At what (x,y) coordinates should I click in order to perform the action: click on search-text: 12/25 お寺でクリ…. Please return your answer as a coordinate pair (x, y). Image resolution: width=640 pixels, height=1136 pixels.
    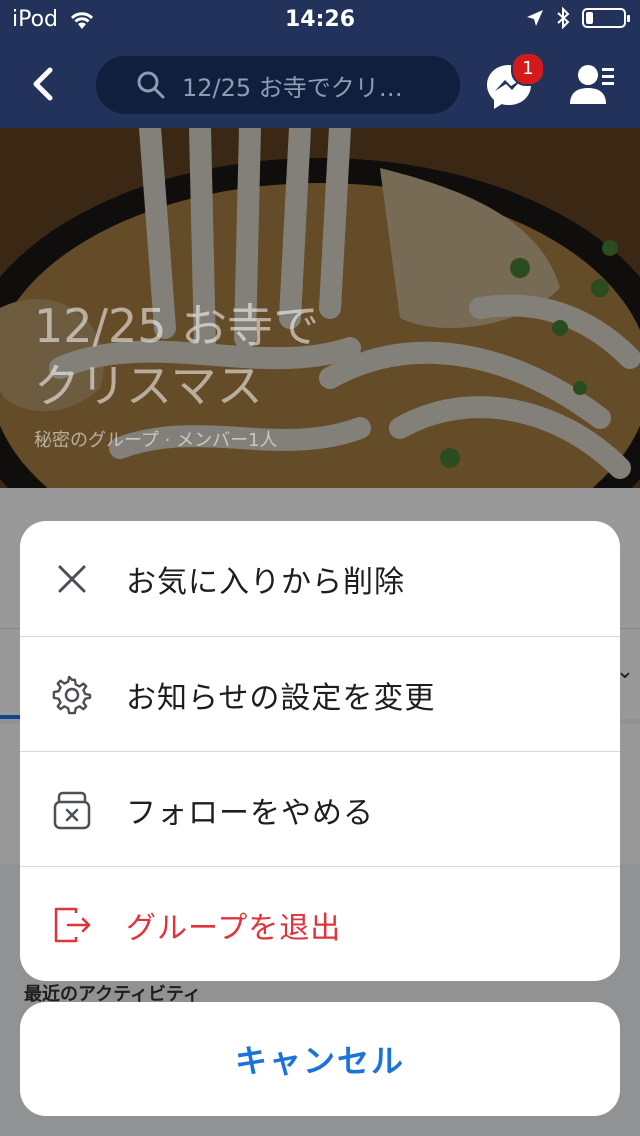
    Looking at the image, I should click on (292, 87).